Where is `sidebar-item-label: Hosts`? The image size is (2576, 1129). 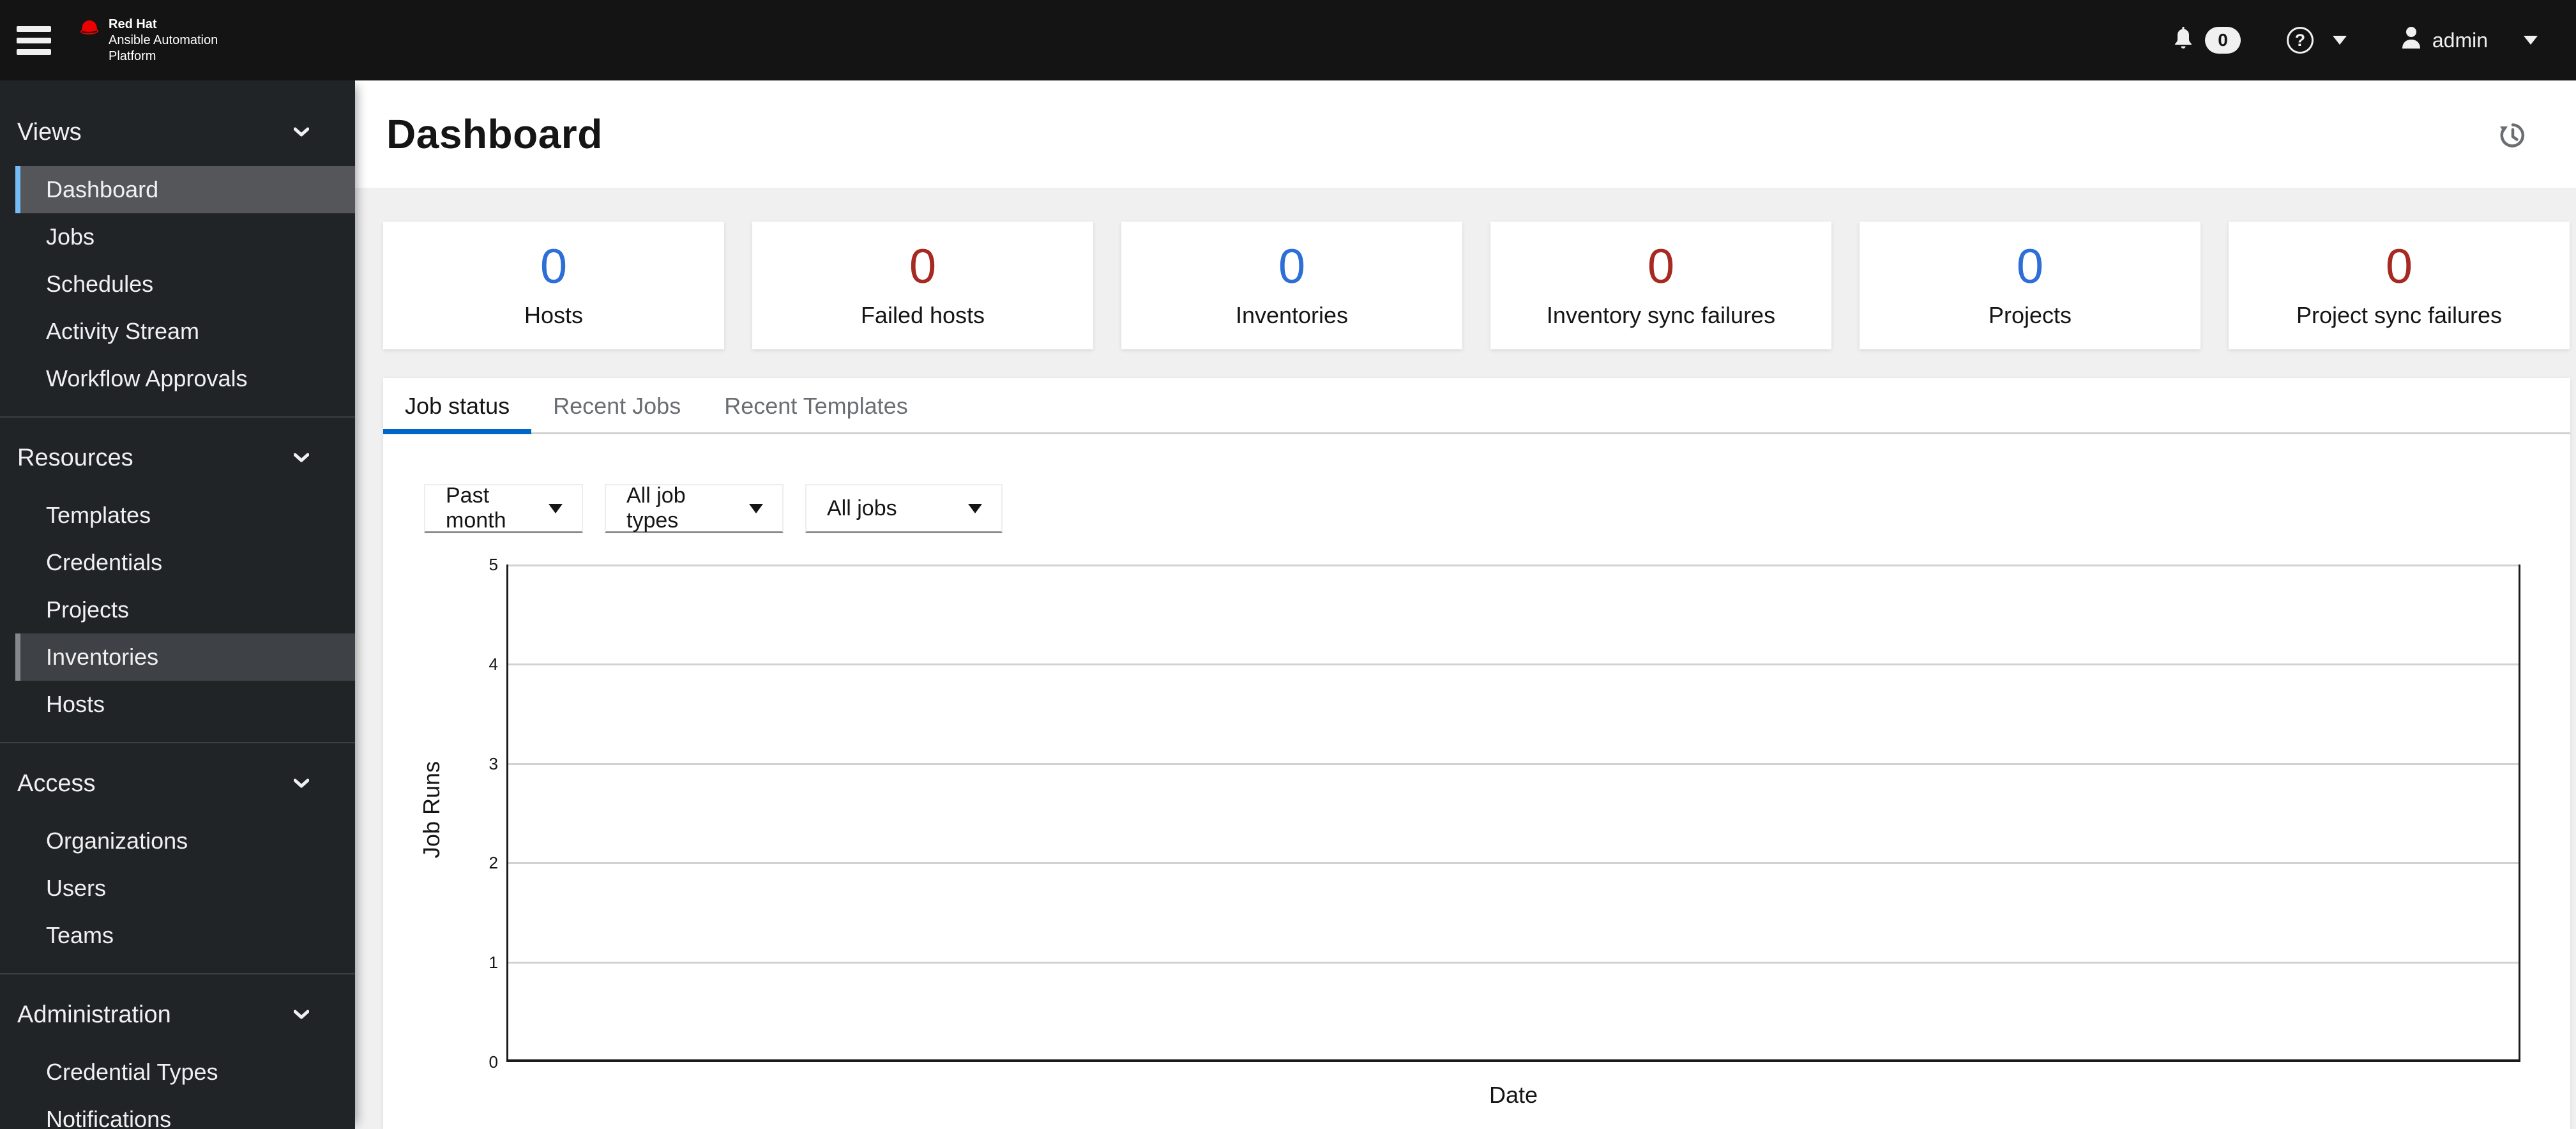 sidebar-item-label: Hosts is located at coordinates (75, 704).